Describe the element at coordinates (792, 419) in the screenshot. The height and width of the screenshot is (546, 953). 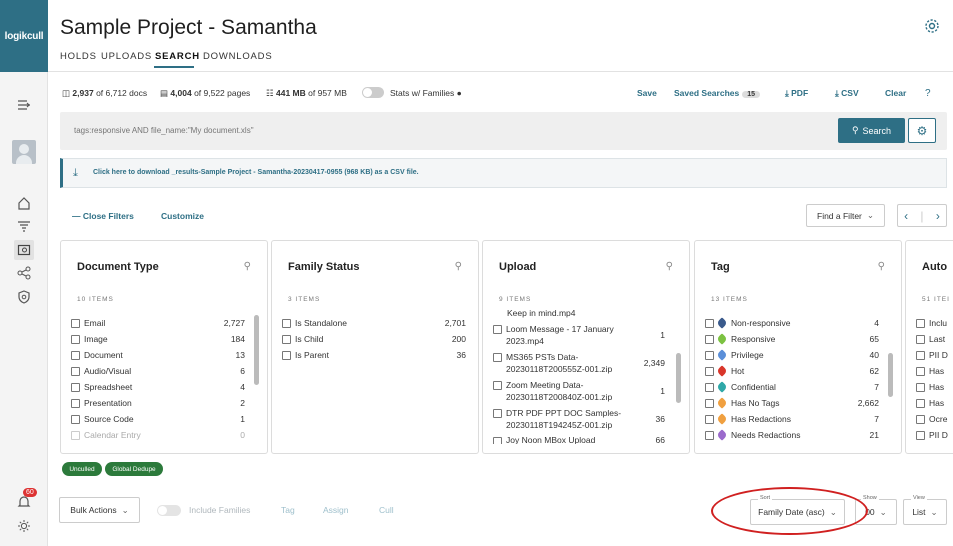
I see `list-item: Has Redactions 7` at that location.